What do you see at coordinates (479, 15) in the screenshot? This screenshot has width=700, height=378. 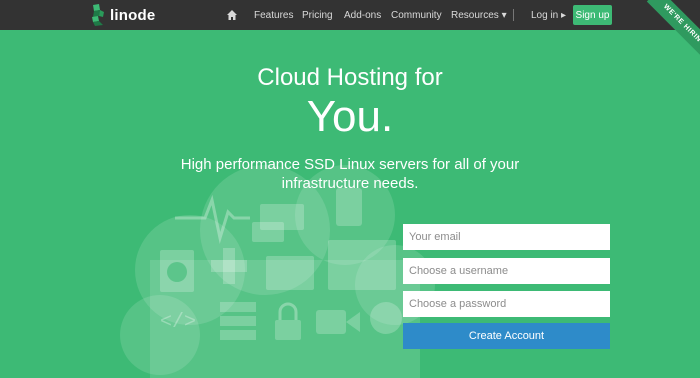 I see `nav-resources-dropdown: Resources ▾` at bounding box center [479, 15].